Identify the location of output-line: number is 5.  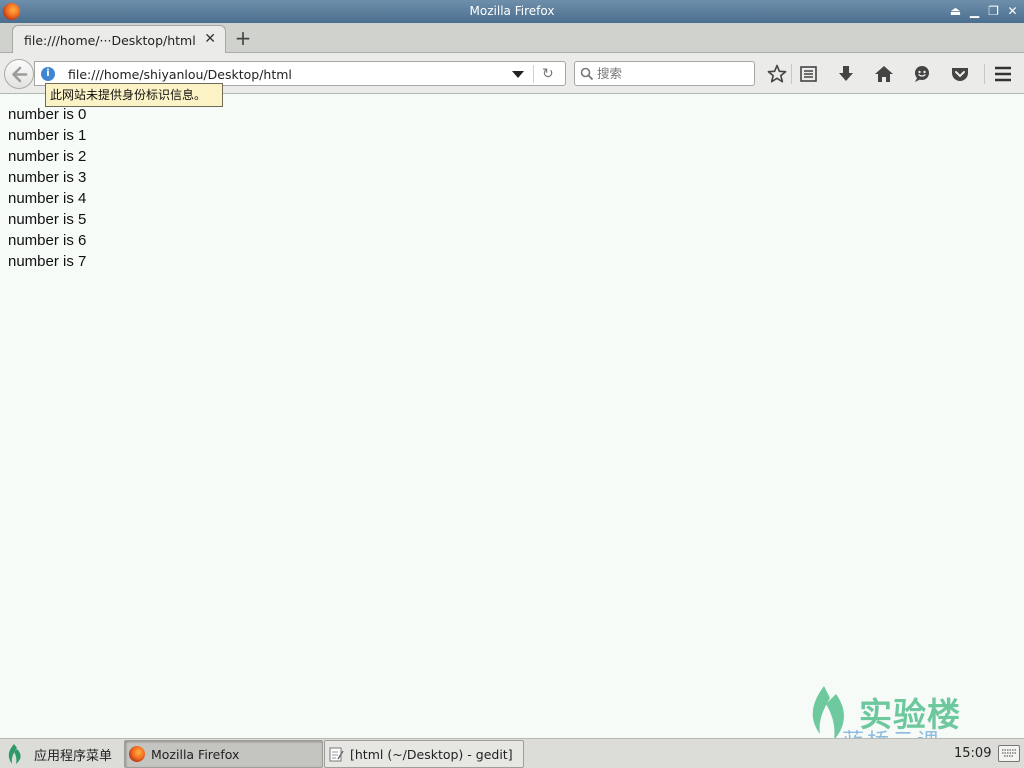
(47, 219).